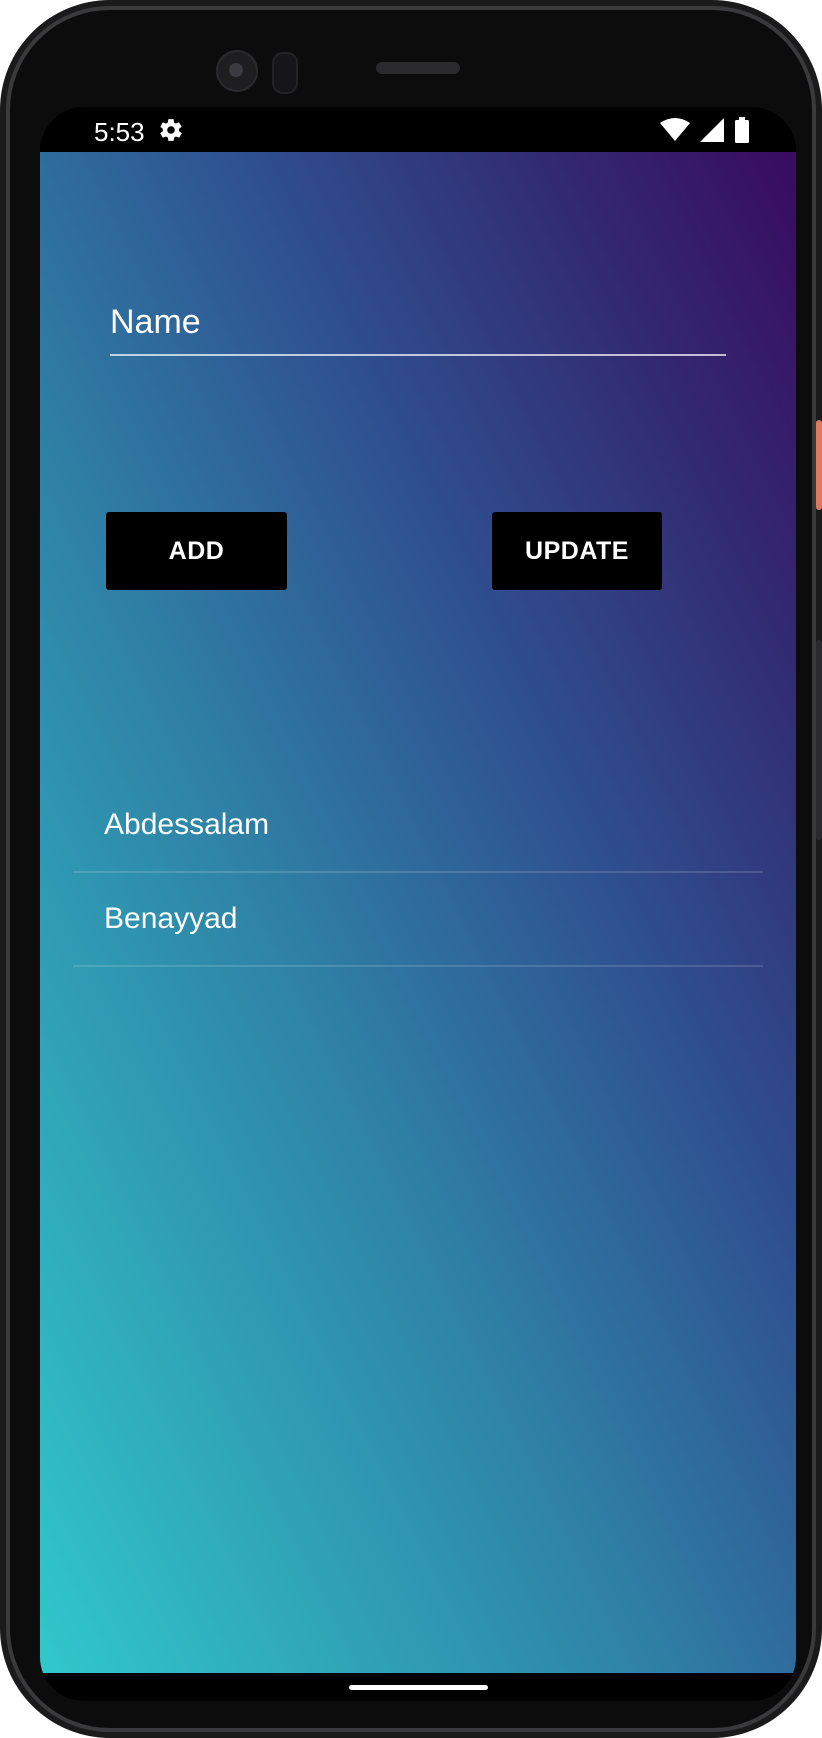  I want to click on names-list: Abdessalam Benayyad, so click(418, 873).